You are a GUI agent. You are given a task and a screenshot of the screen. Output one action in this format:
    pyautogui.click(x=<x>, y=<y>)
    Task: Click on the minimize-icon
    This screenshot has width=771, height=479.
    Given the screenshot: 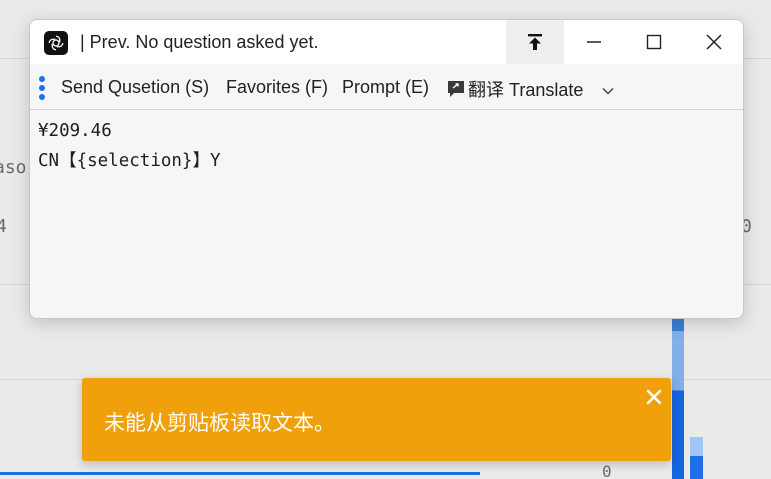 What is the action you would take?
    pyautogui.click(x=594, y=42)
    